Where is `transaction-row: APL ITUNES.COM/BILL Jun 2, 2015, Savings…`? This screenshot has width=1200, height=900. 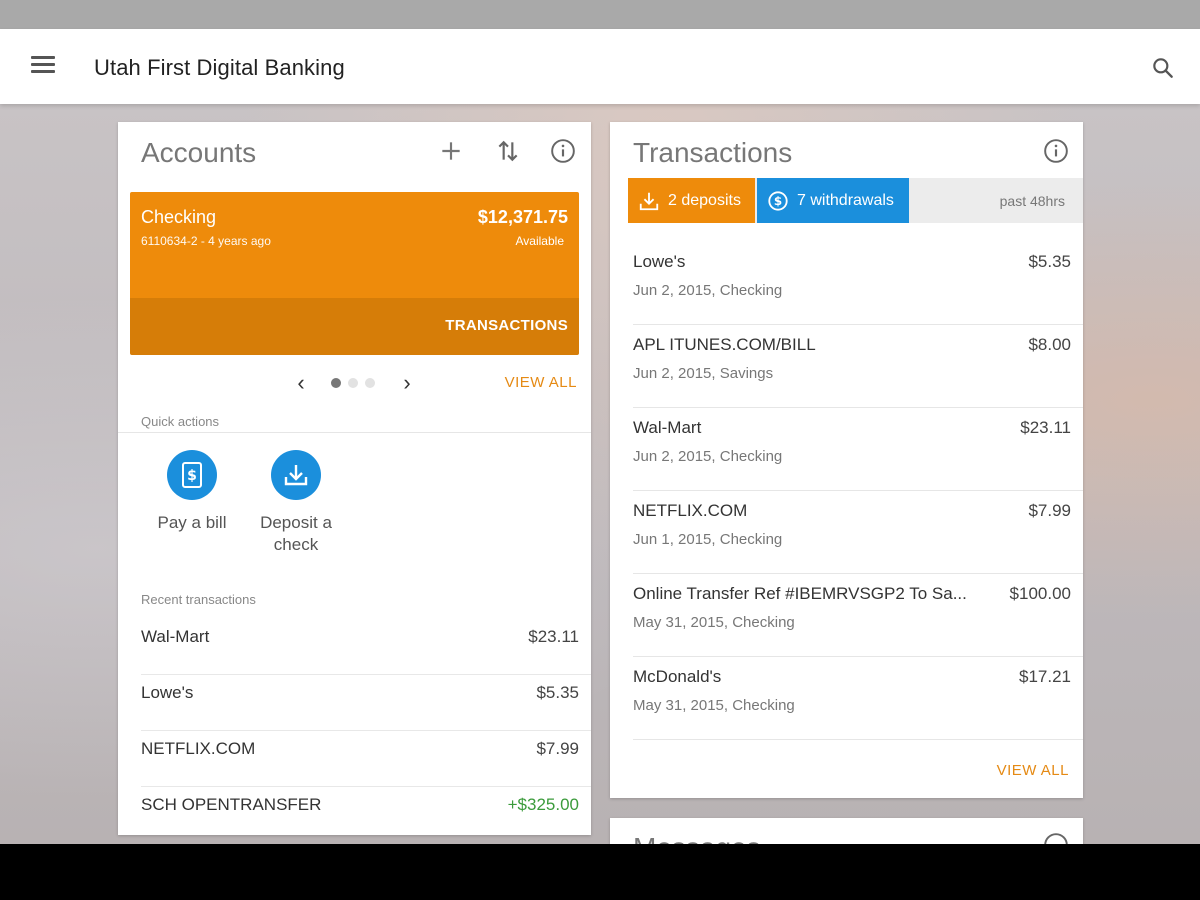
transaction-row: APL ITUNES.COM/BILL Jun 2, 2015, Savings… is located at coordinates (858, 366).